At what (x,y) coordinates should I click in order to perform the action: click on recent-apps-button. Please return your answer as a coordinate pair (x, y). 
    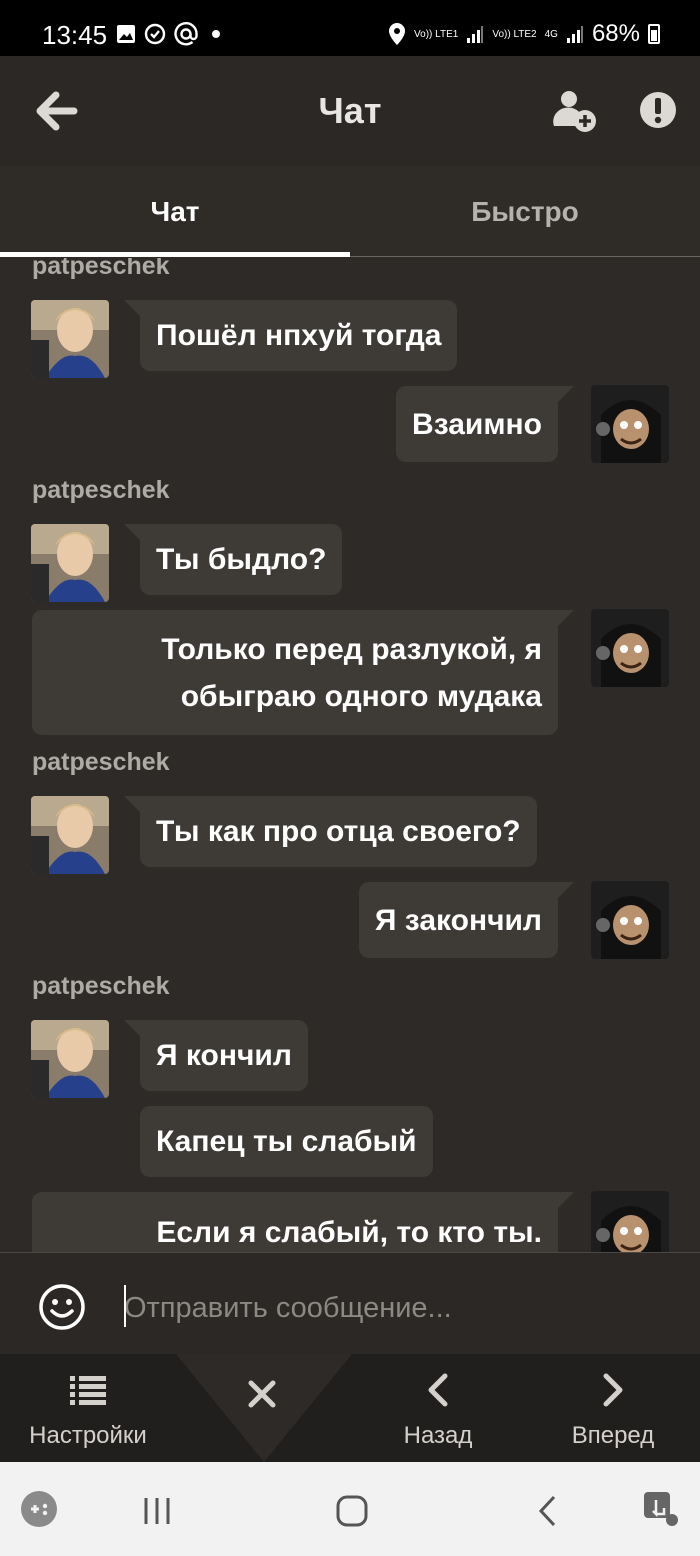
    Looking at the image, I should click on (157, 1513).